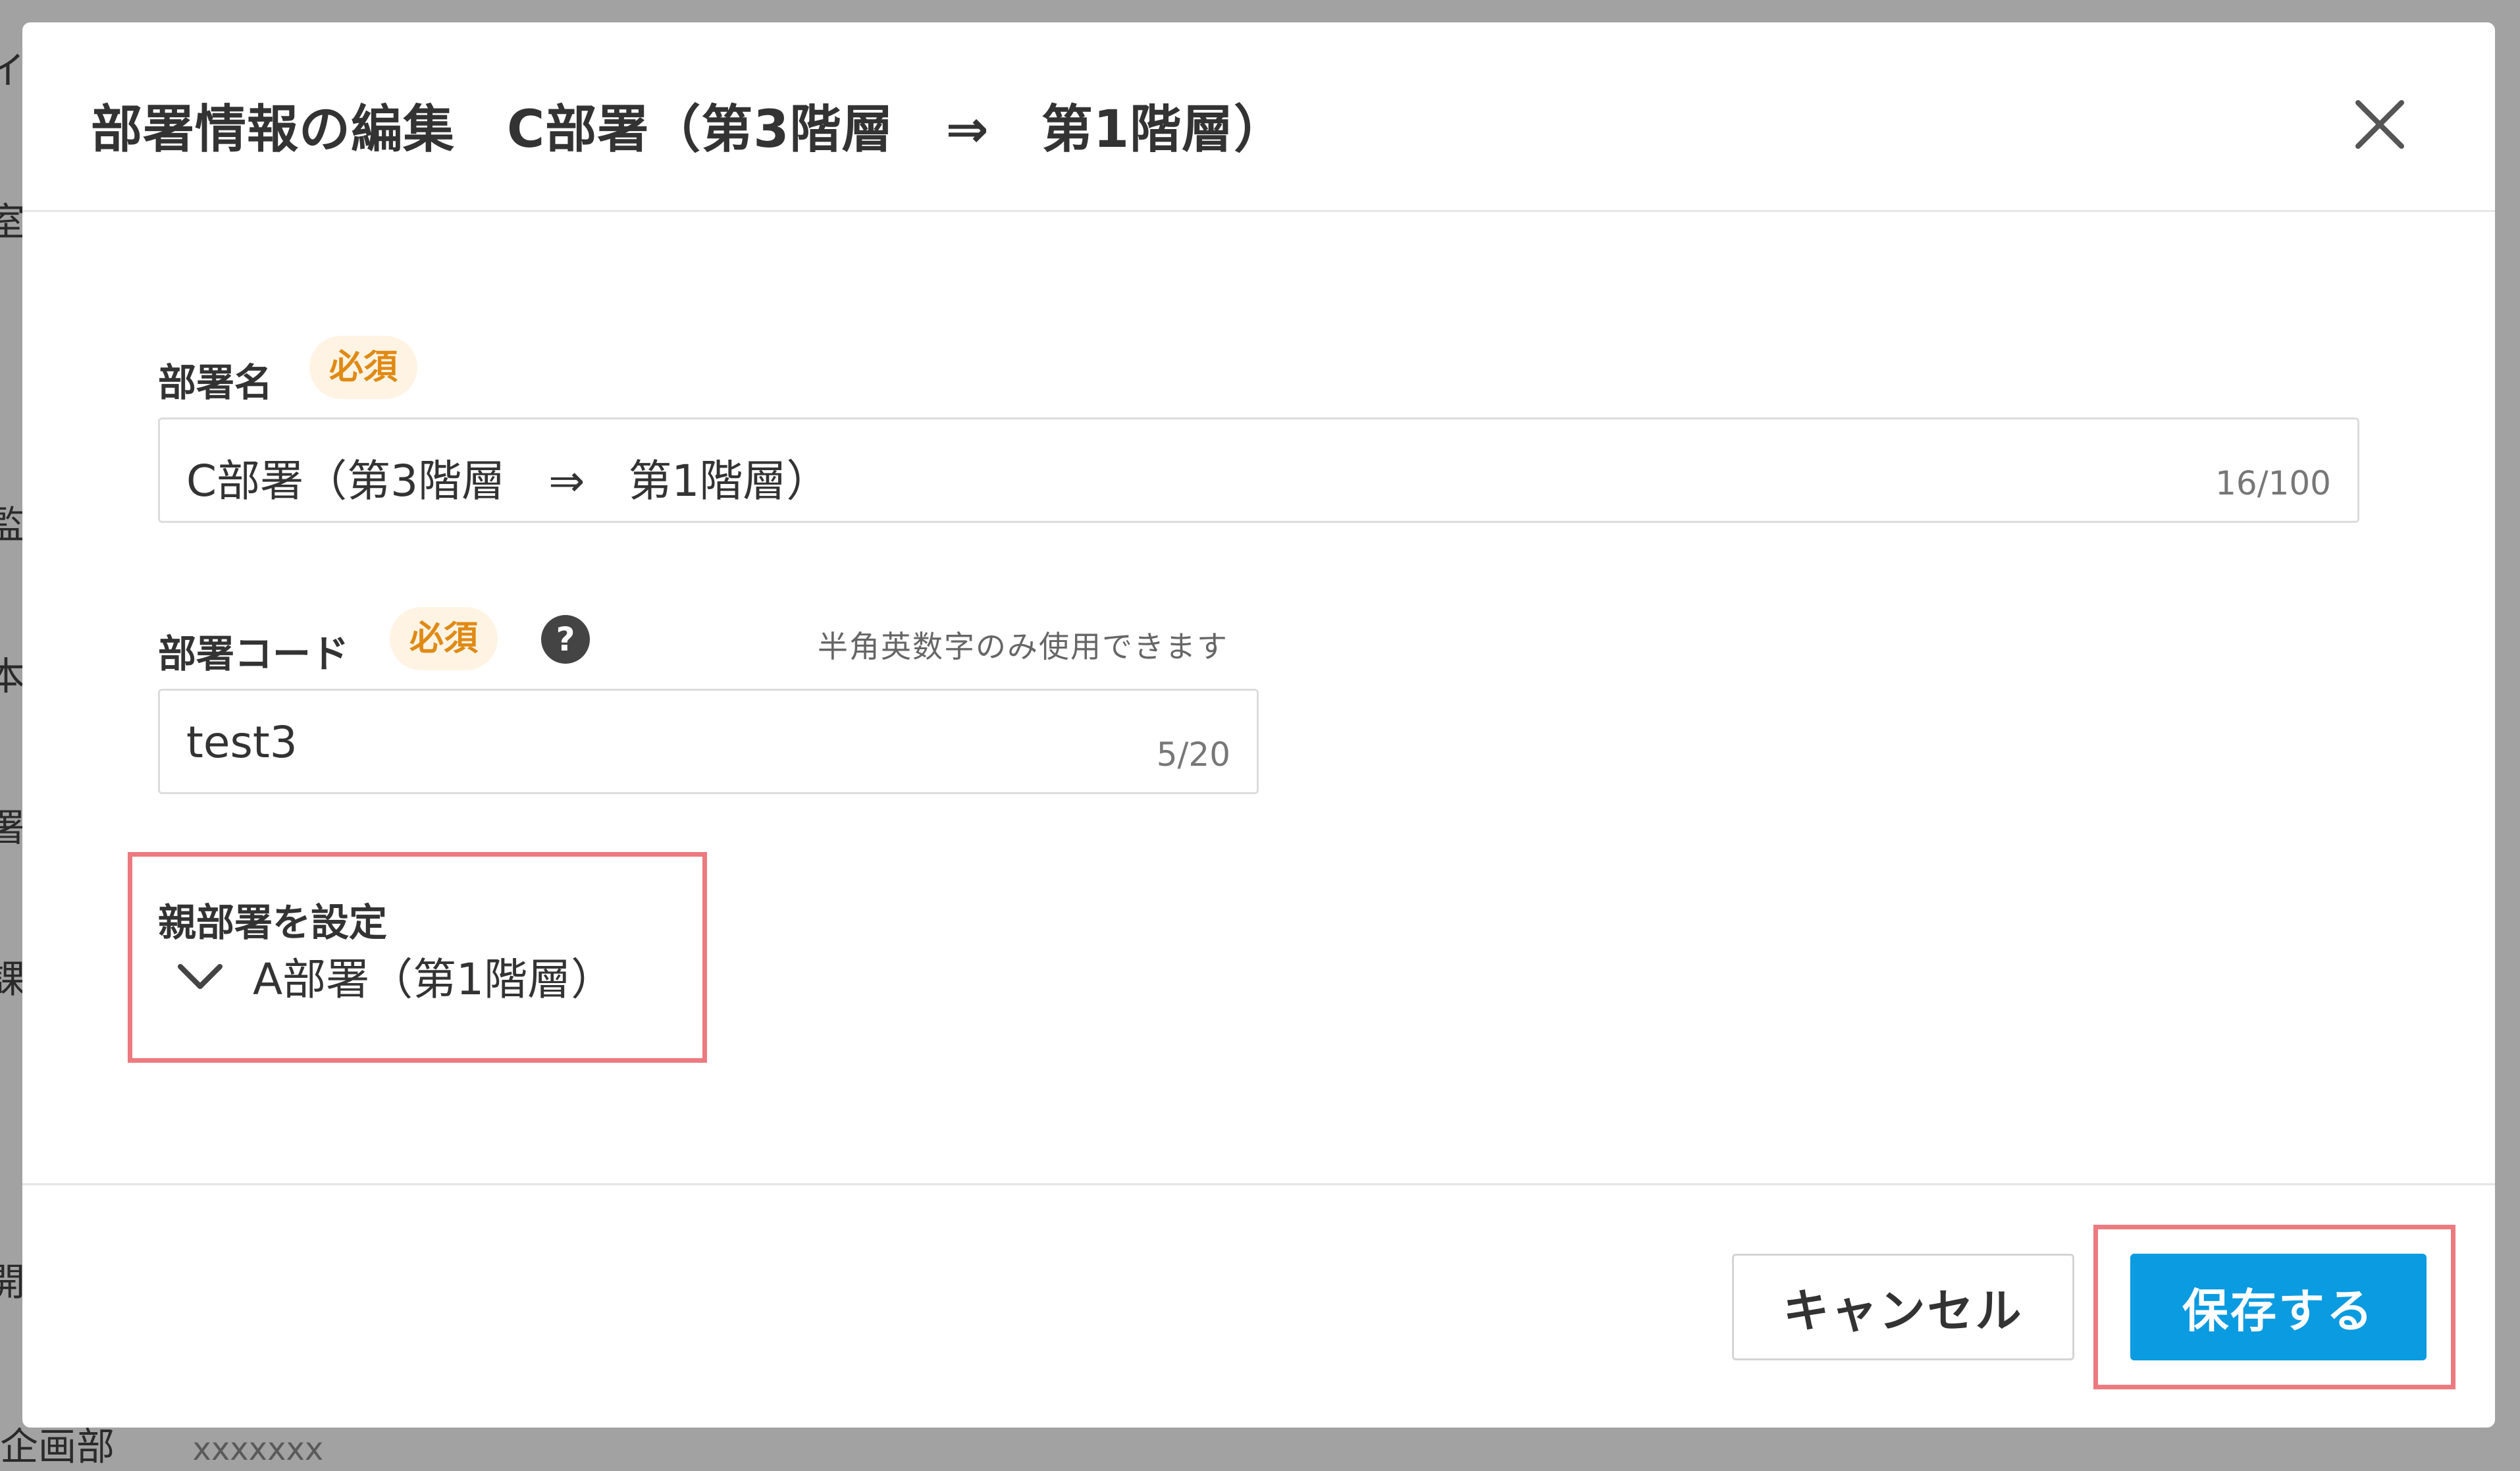 The image size is (2520, 1471). I want to click on parent-department-value: A部署（第1階層）, so click(434, 979).